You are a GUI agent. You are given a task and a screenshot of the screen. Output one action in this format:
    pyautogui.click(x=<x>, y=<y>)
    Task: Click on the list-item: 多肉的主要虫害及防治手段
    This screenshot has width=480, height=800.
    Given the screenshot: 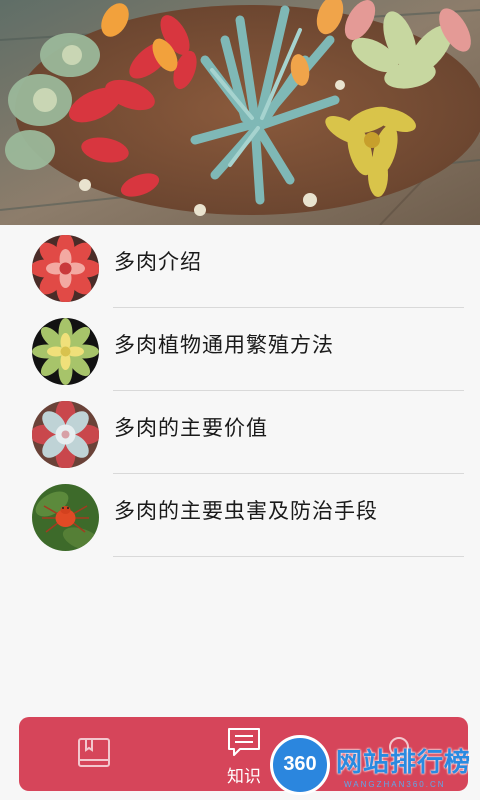 What is the action you would take?
    pyautogui.click(x=240, y=515)
    